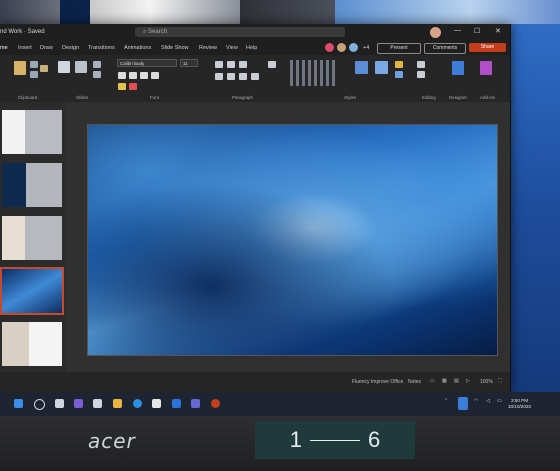 This screenshot has height=471, width=560. I want to click on quick-styles-icon, so click(381, 67).